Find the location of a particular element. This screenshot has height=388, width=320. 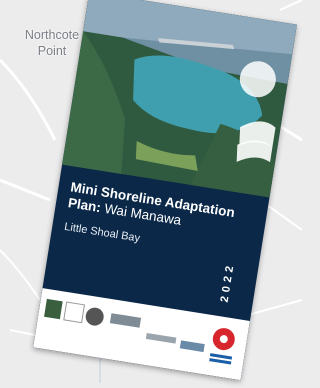

partner-logo-3-icon is located at coordinates (94, 316).